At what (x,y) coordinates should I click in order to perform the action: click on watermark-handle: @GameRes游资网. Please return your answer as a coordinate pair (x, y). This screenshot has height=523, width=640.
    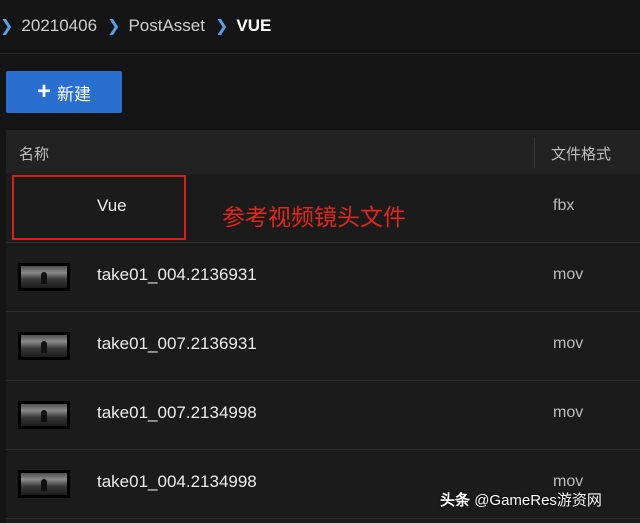
    Looking at the image, I should click on (538, 500).